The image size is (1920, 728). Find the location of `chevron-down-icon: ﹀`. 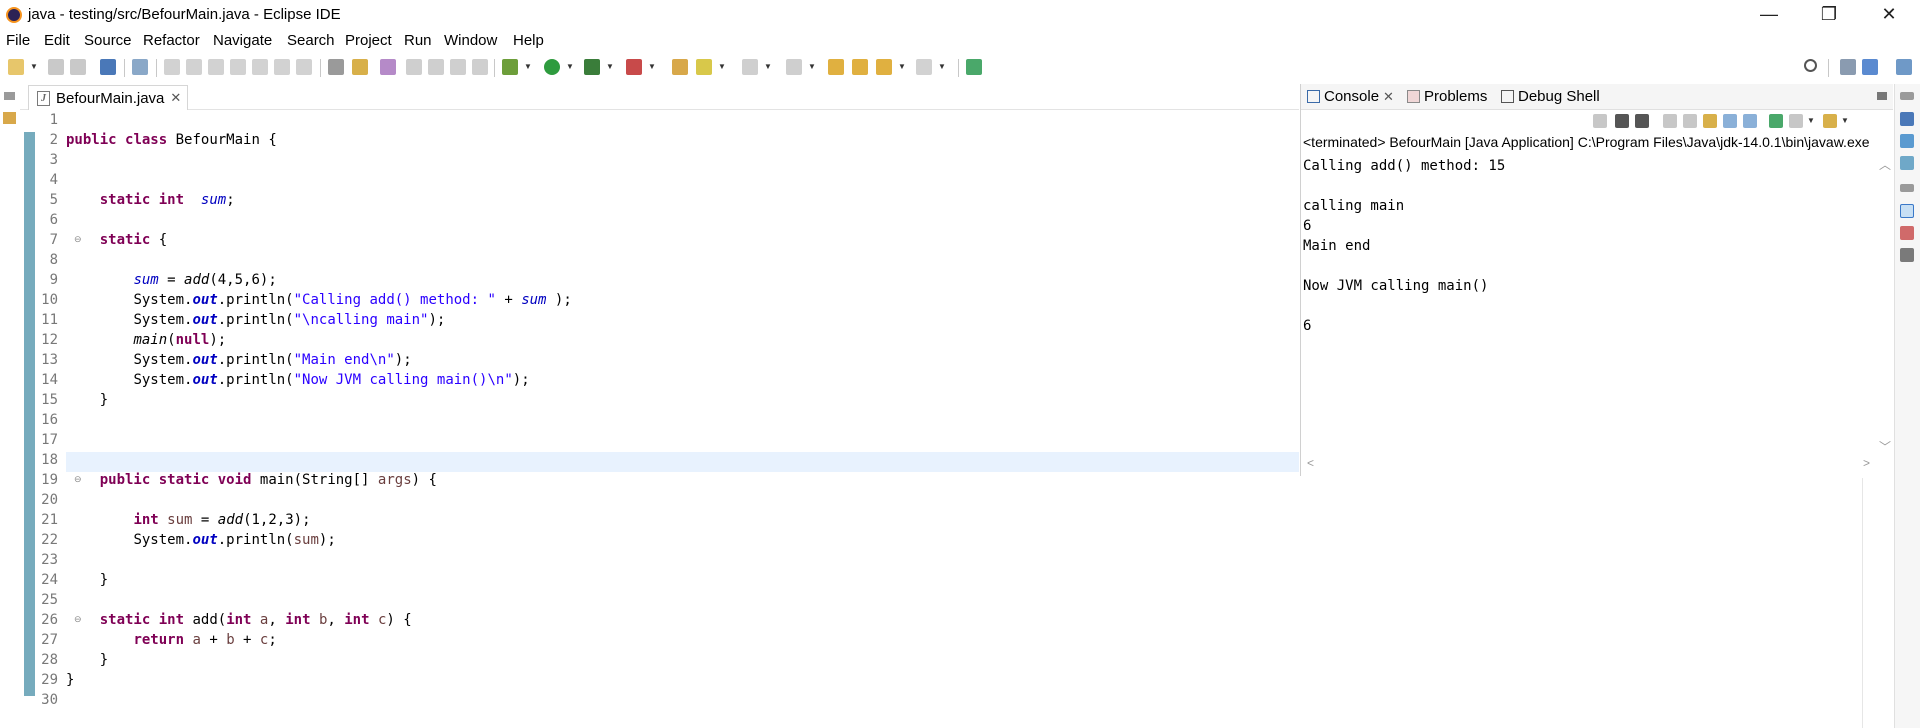

chevron-down-icon: ﹀ is located at coordinates (1885, 446).